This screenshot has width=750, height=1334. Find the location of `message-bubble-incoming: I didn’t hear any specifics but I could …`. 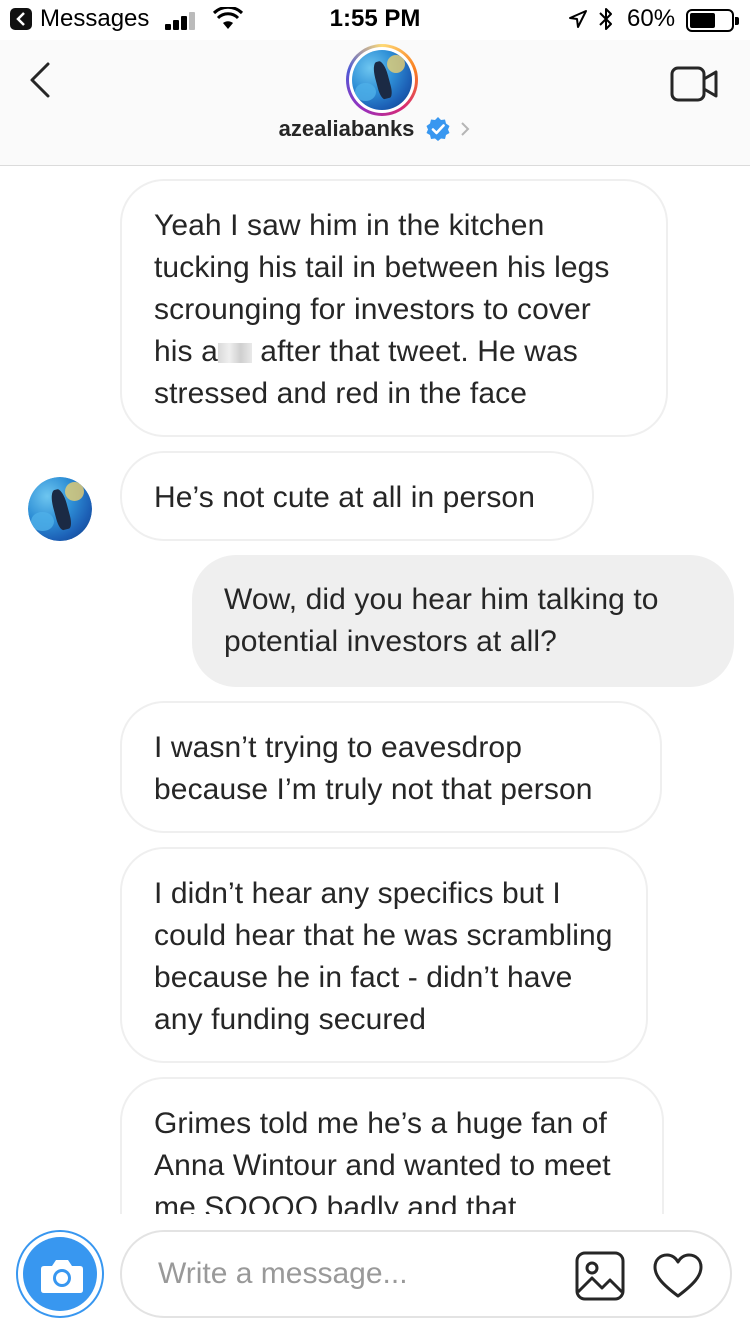

message-bubble-incoming: I didn’t hear any specifics but I could … is located at coordinates (384, 955).